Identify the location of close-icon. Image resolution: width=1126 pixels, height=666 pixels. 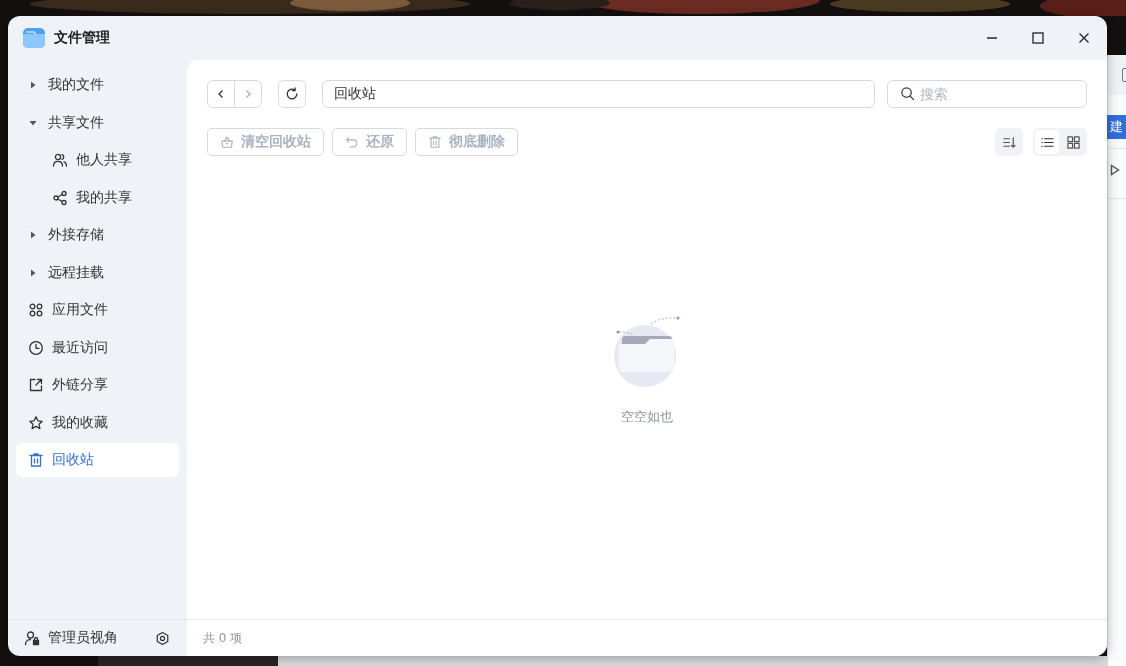
(1084, 38).